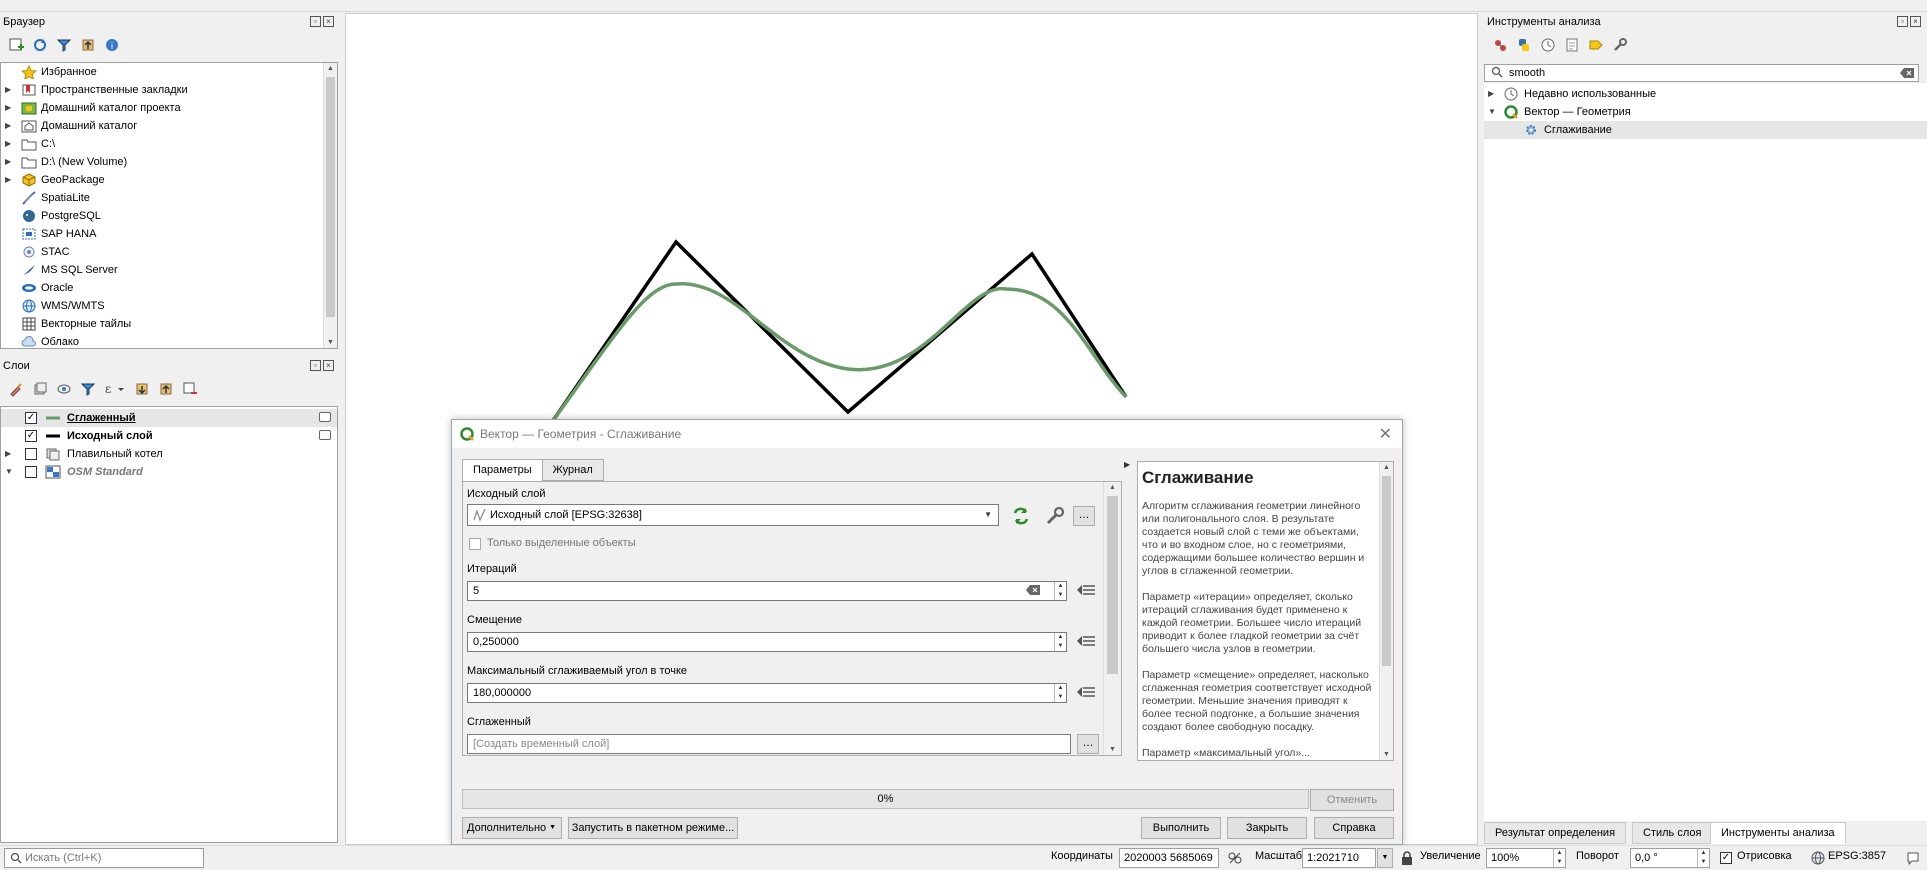  What do you see at coordinates (1407, 858) in the screenshot?
I see `lock-icon` at bounding box center [1407, 858].